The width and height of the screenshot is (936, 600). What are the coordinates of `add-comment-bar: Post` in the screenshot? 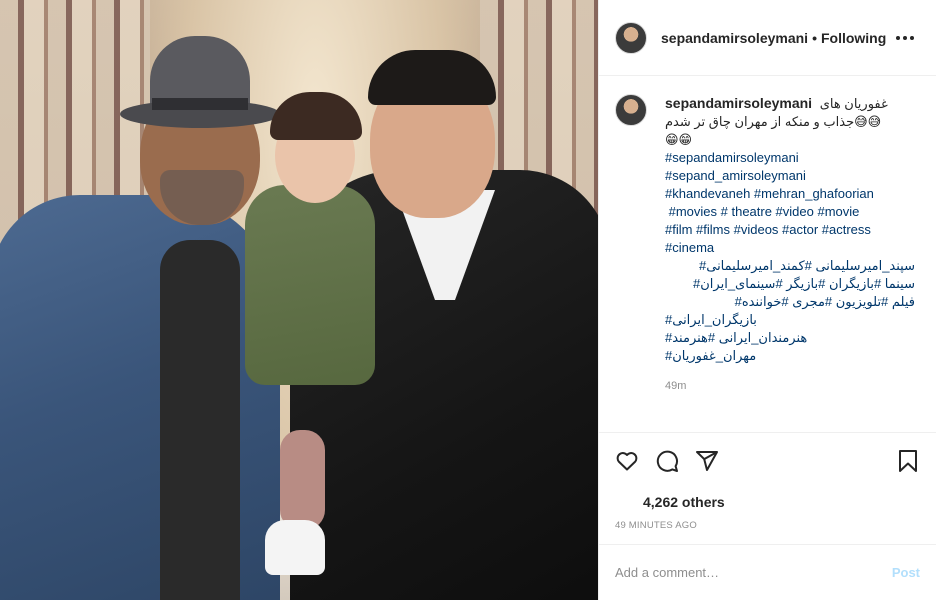 It's located at (767, 572).